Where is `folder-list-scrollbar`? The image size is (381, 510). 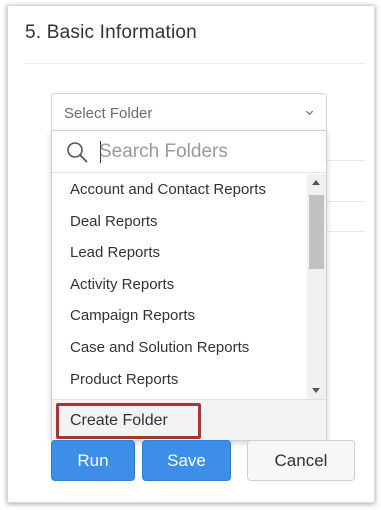
folder-list-scrollbar is located at coordinates (316, 286).